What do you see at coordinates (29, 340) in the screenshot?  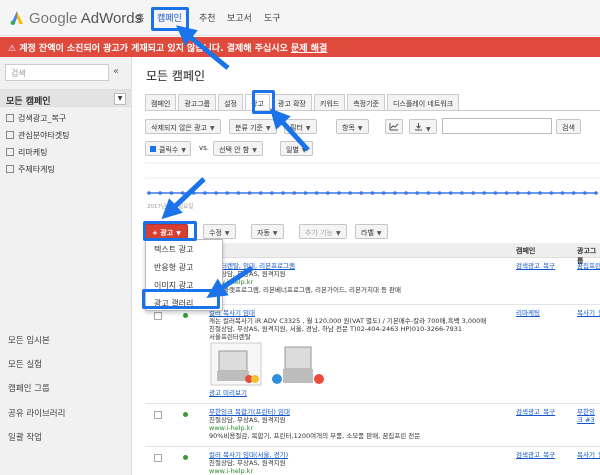 I see `sidebar-all-drafts: 모든 임시본` at bounding box center [29, 340].